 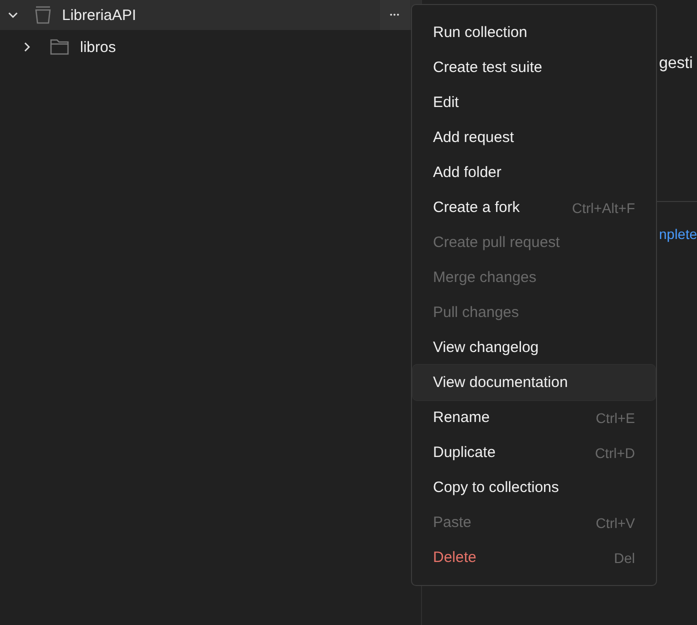 What do you see at coordinates (98, 47) in the screenshot?
I see `folder-name: libros` at bounding box center [98, 47].